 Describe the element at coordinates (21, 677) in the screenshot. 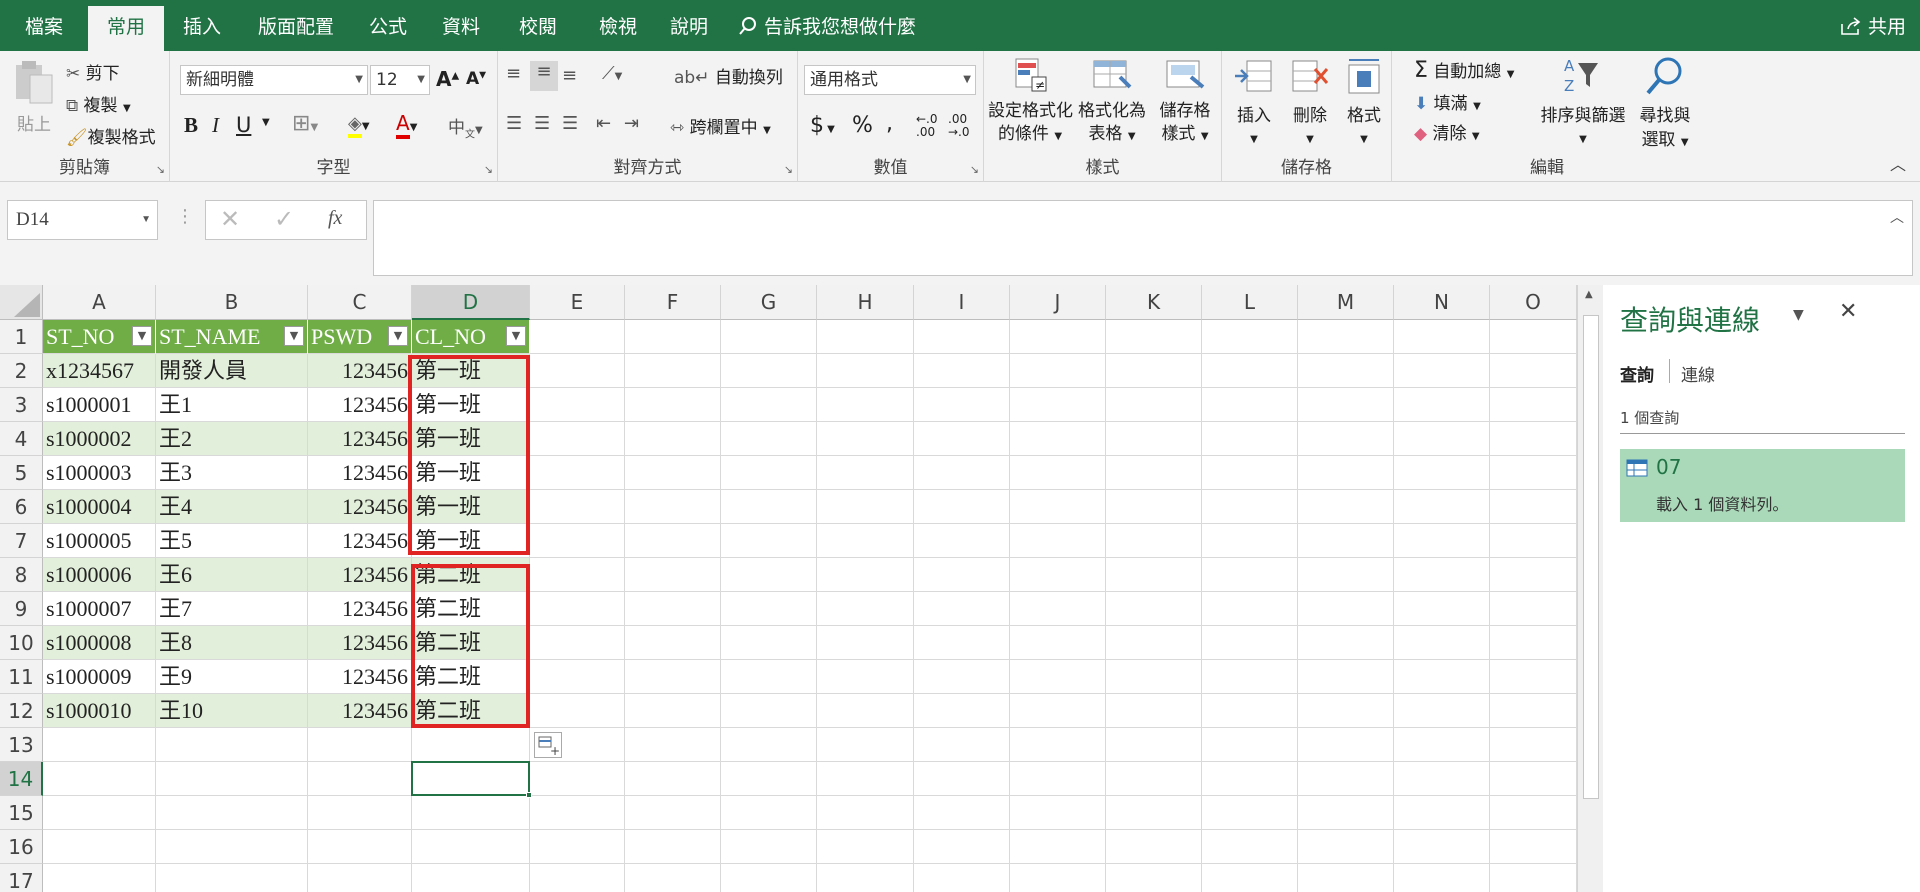

I see `row-header-11: 11` at that location.